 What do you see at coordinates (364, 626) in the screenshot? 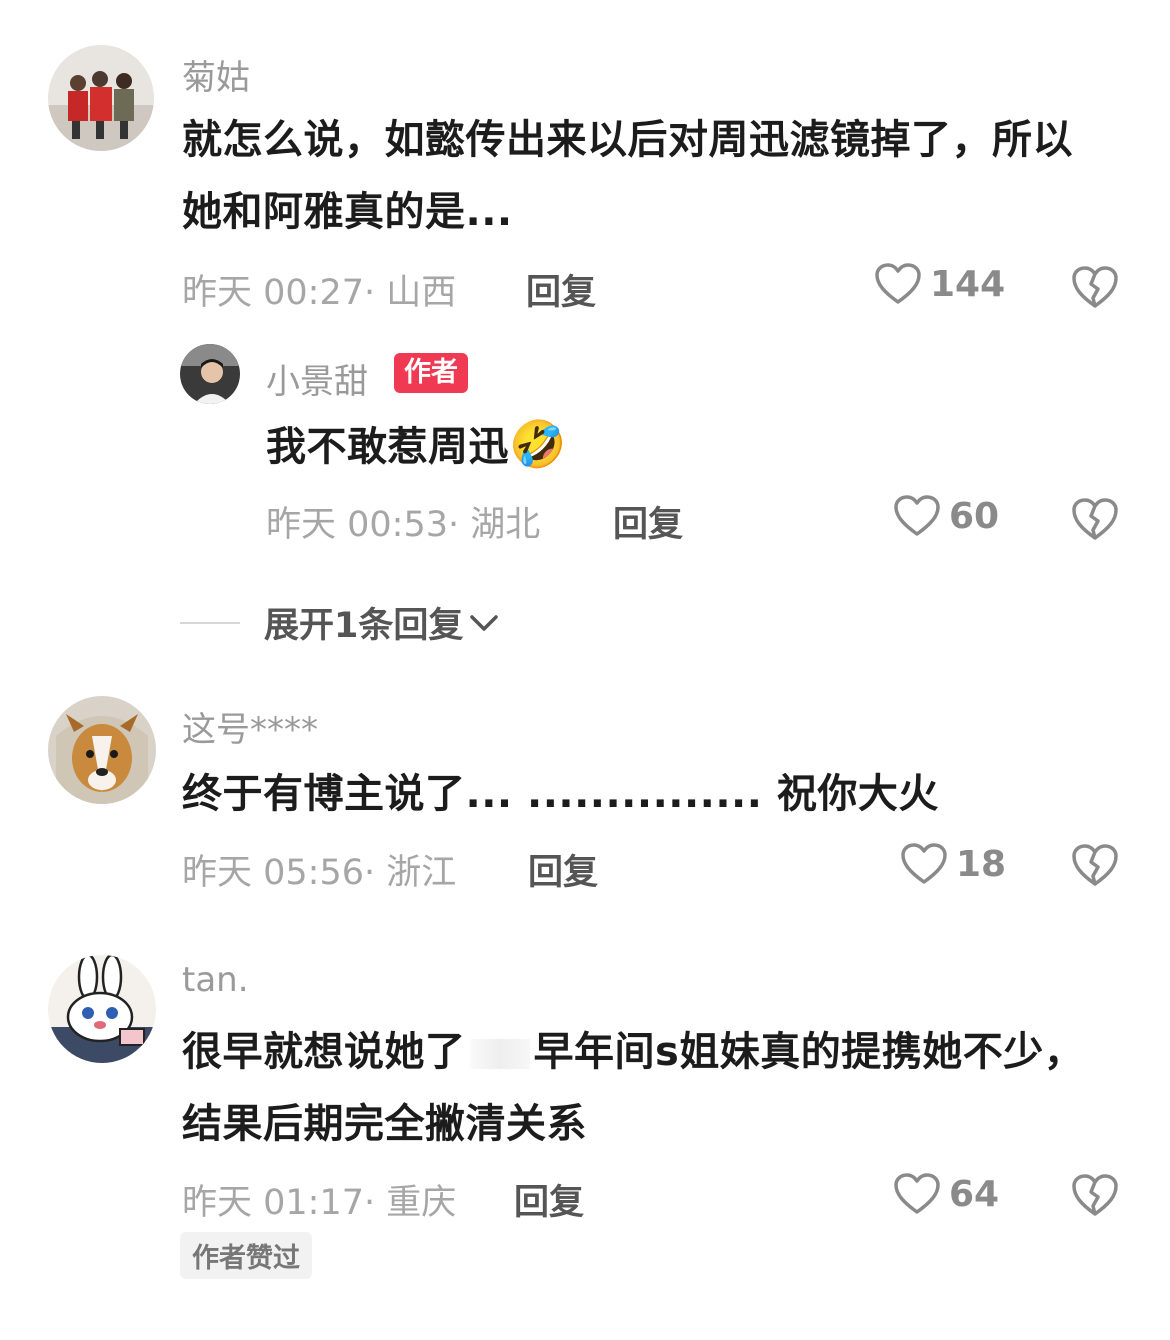
I see `expand-replies-label: 展开1条回复` at bounding box center [364, 626].